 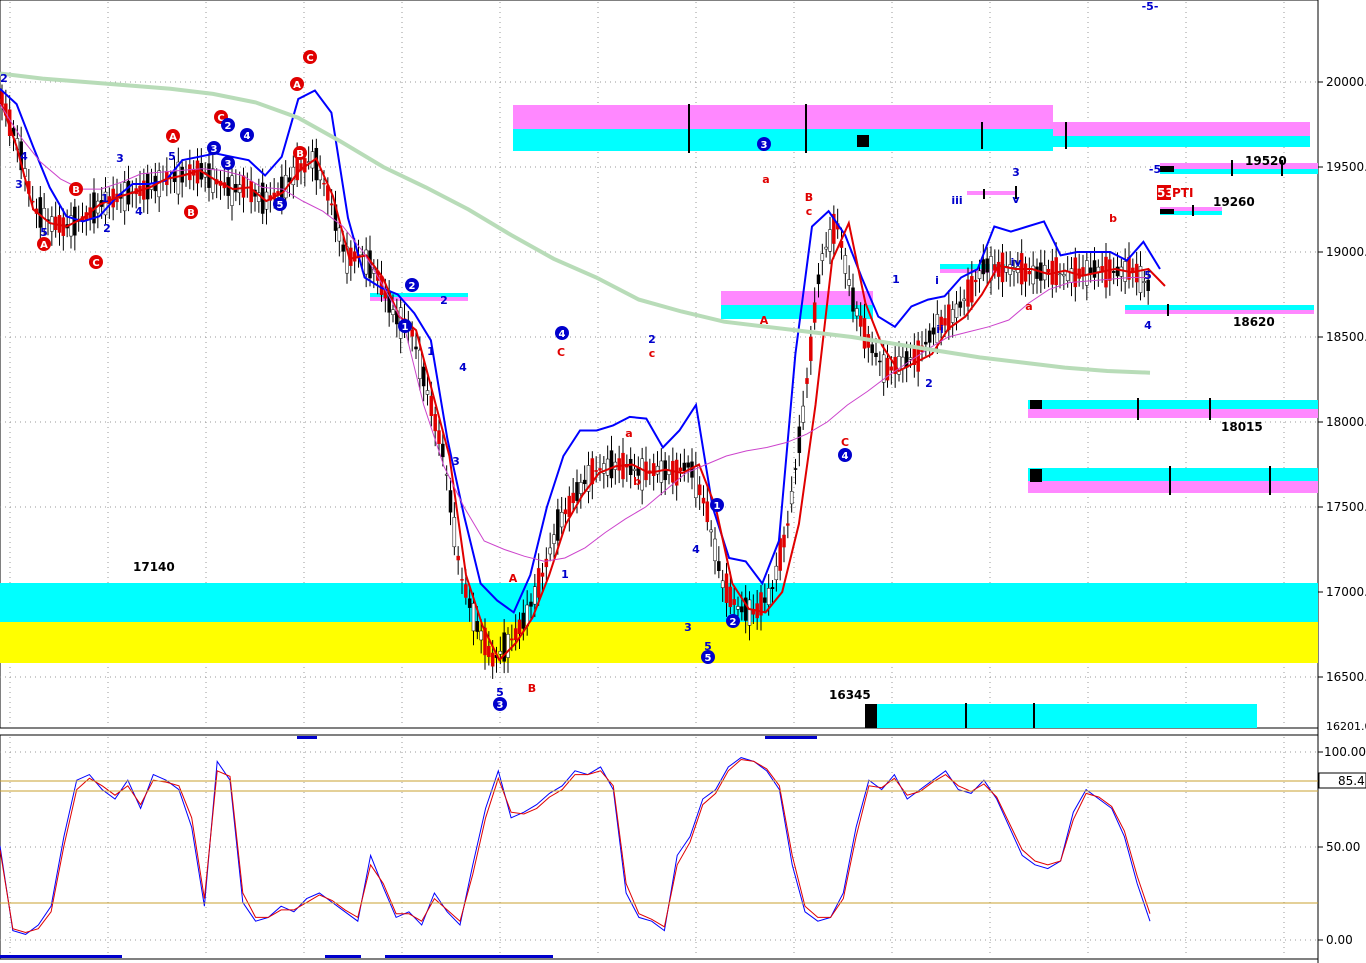 I want to click on wave-label: iii, so click(x=956, y=200).